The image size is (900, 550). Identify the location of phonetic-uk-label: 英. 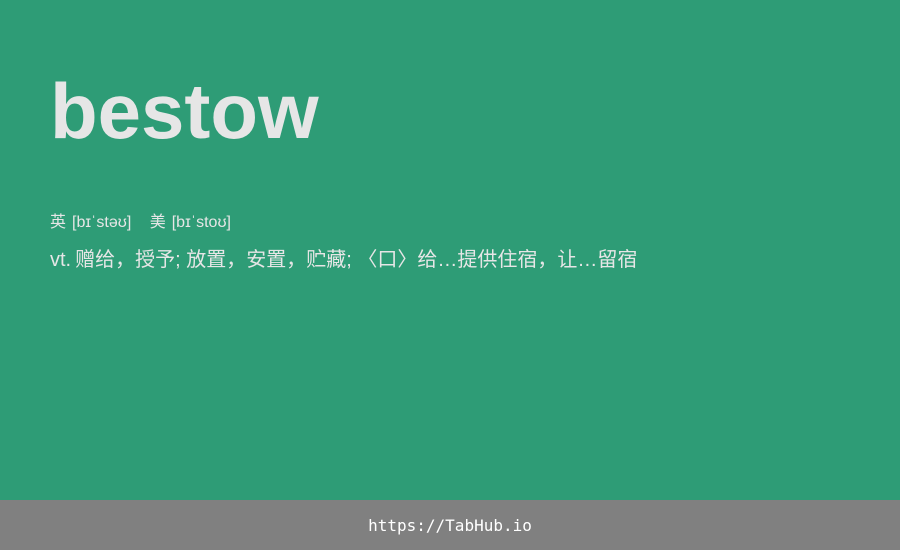
(58, 222).